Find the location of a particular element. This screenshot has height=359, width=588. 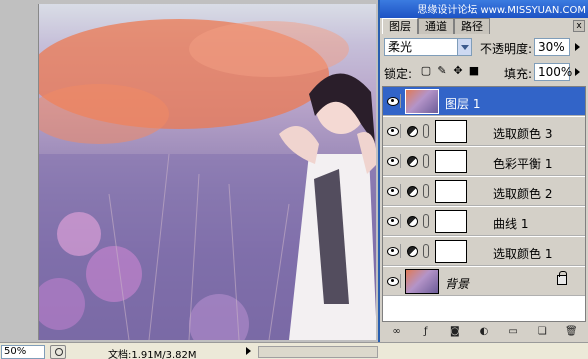

panel-titlebar: 思缘设计论坛 www.MISSYUAN.COM is located at coordinates (484, 9).